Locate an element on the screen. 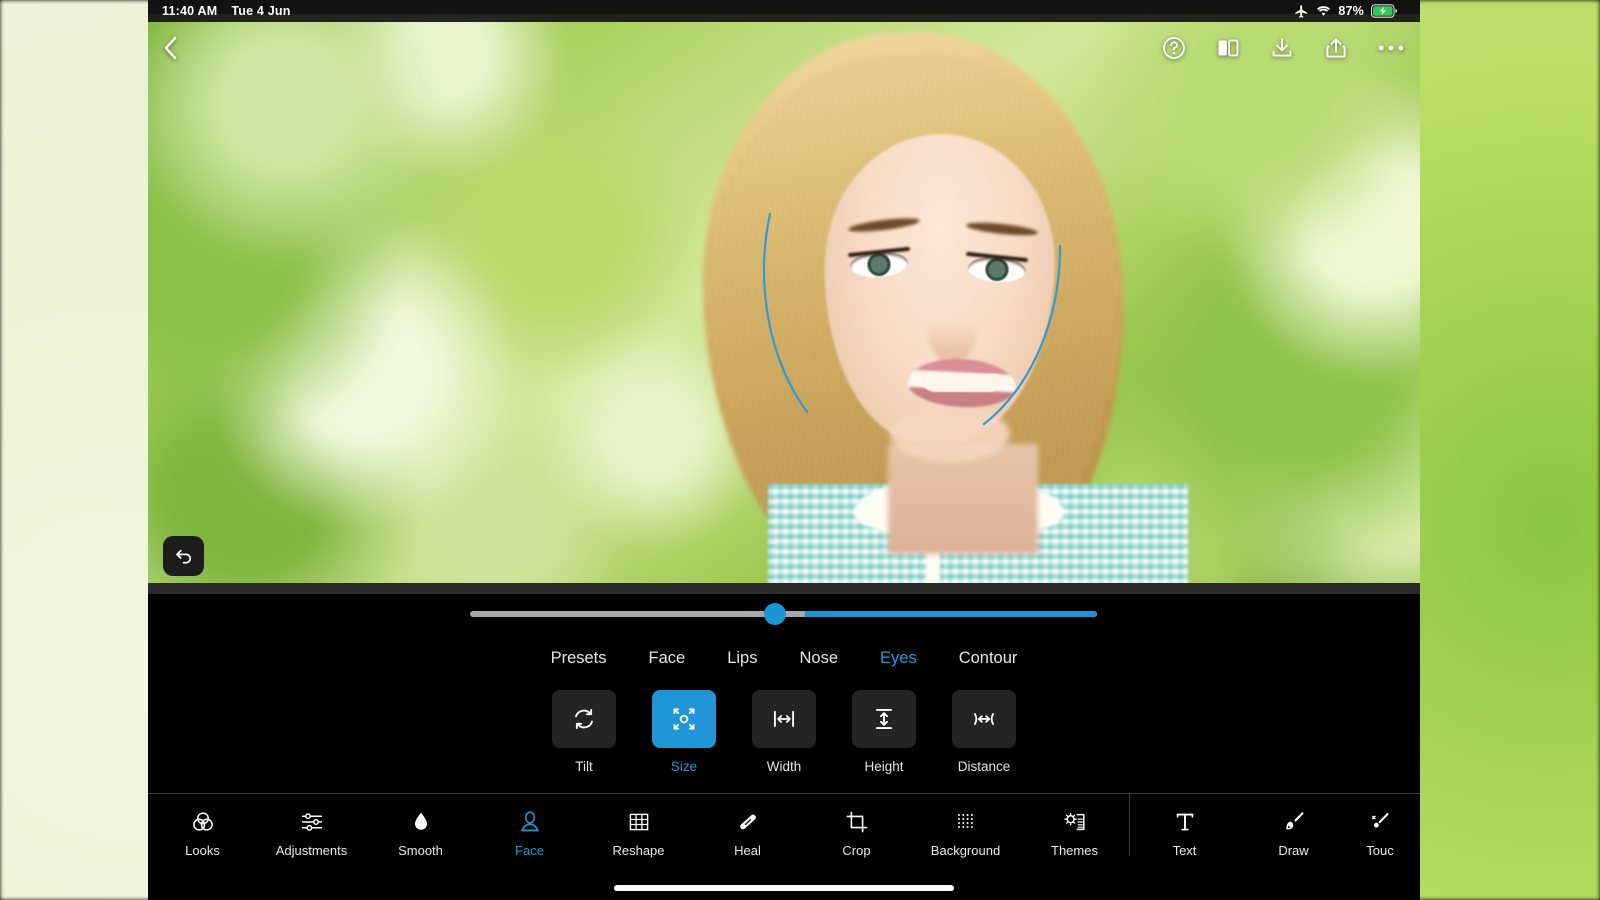 This screenshot has height=900, width=1600. tab-adjustments-label: Adjustments is located at coordinates (311, 850).